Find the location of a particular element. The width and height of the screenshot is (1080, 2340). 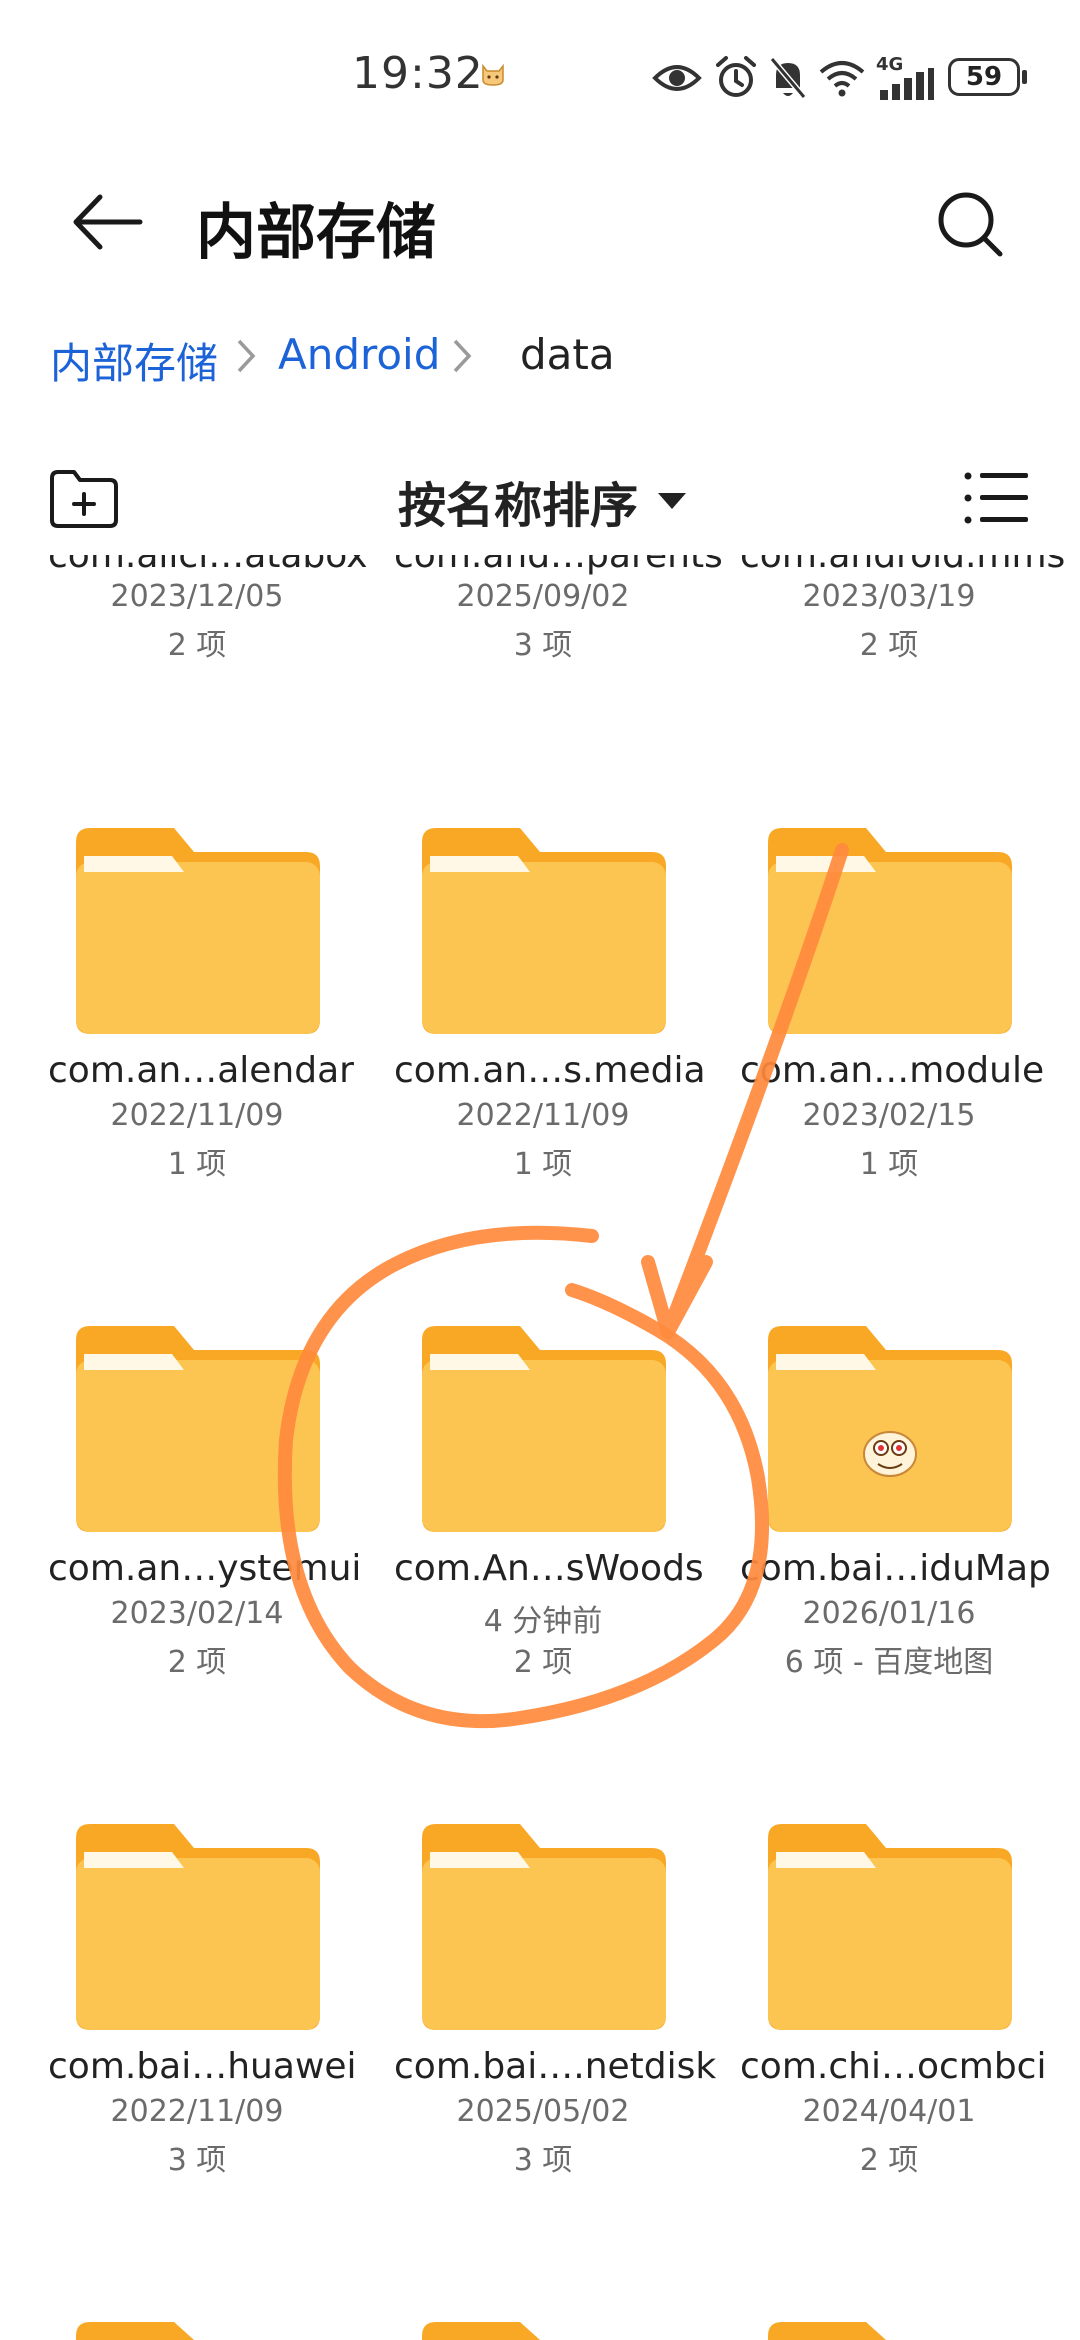

folder-name: com.an…ystemui is located at coordinates (205, 1568).